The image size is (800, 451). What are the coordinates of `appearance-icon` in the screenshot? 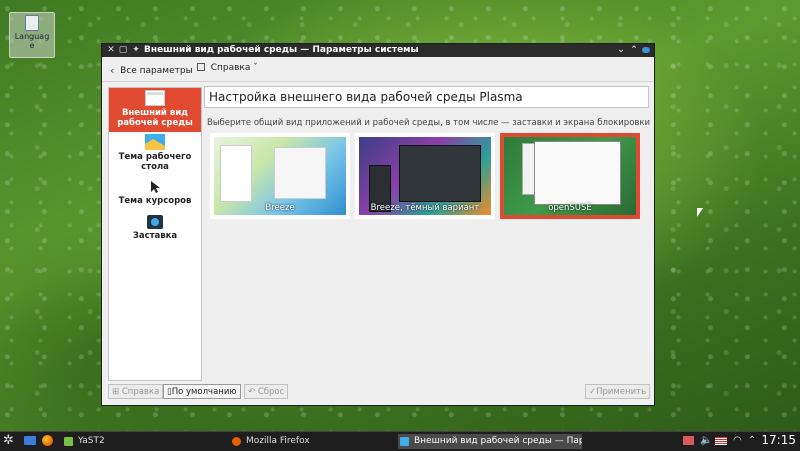 It's located at (155, 98).